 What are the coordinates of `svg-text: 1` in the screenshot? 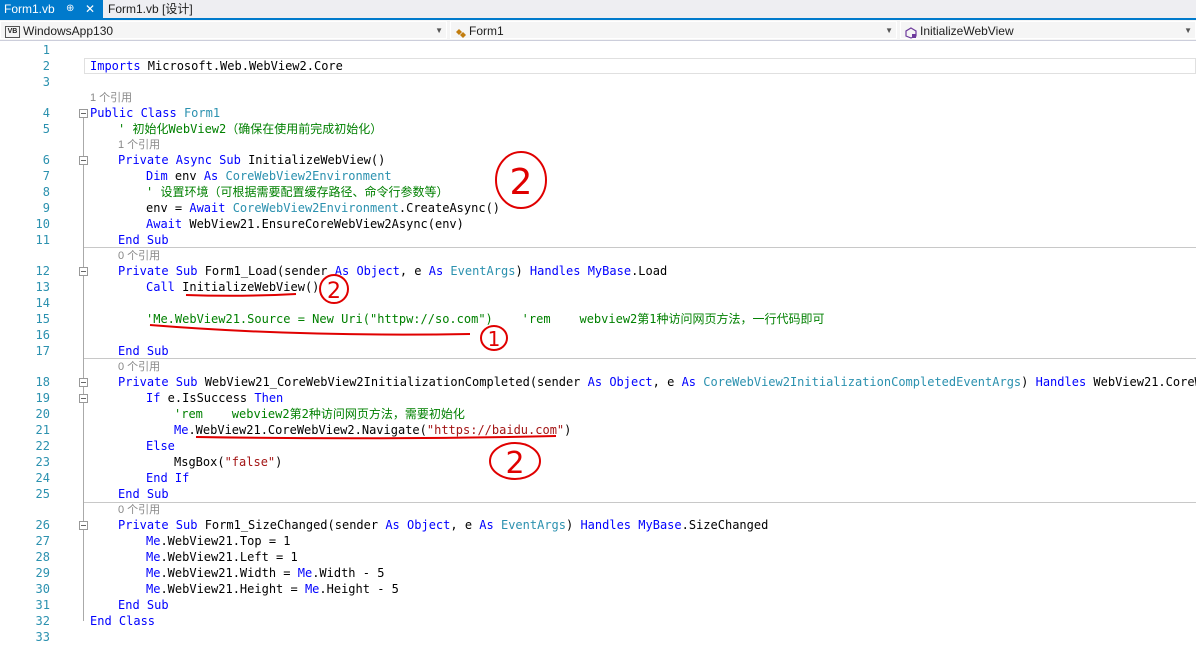 It's located at (494, 339).